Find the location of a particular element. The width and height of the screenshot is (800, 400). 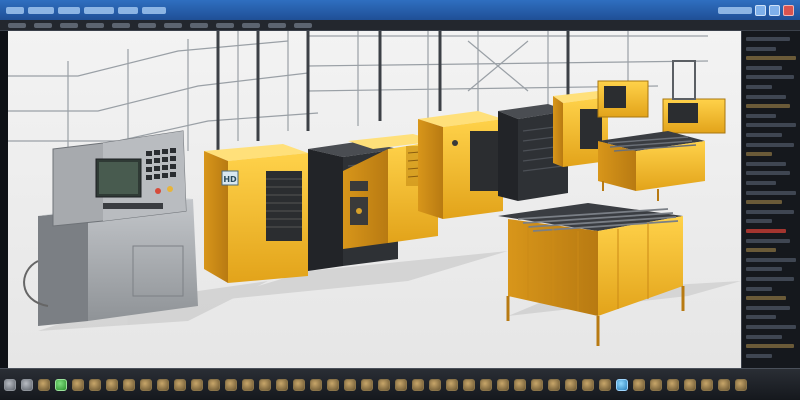

properties-panel is located at coordinates (770, 199).